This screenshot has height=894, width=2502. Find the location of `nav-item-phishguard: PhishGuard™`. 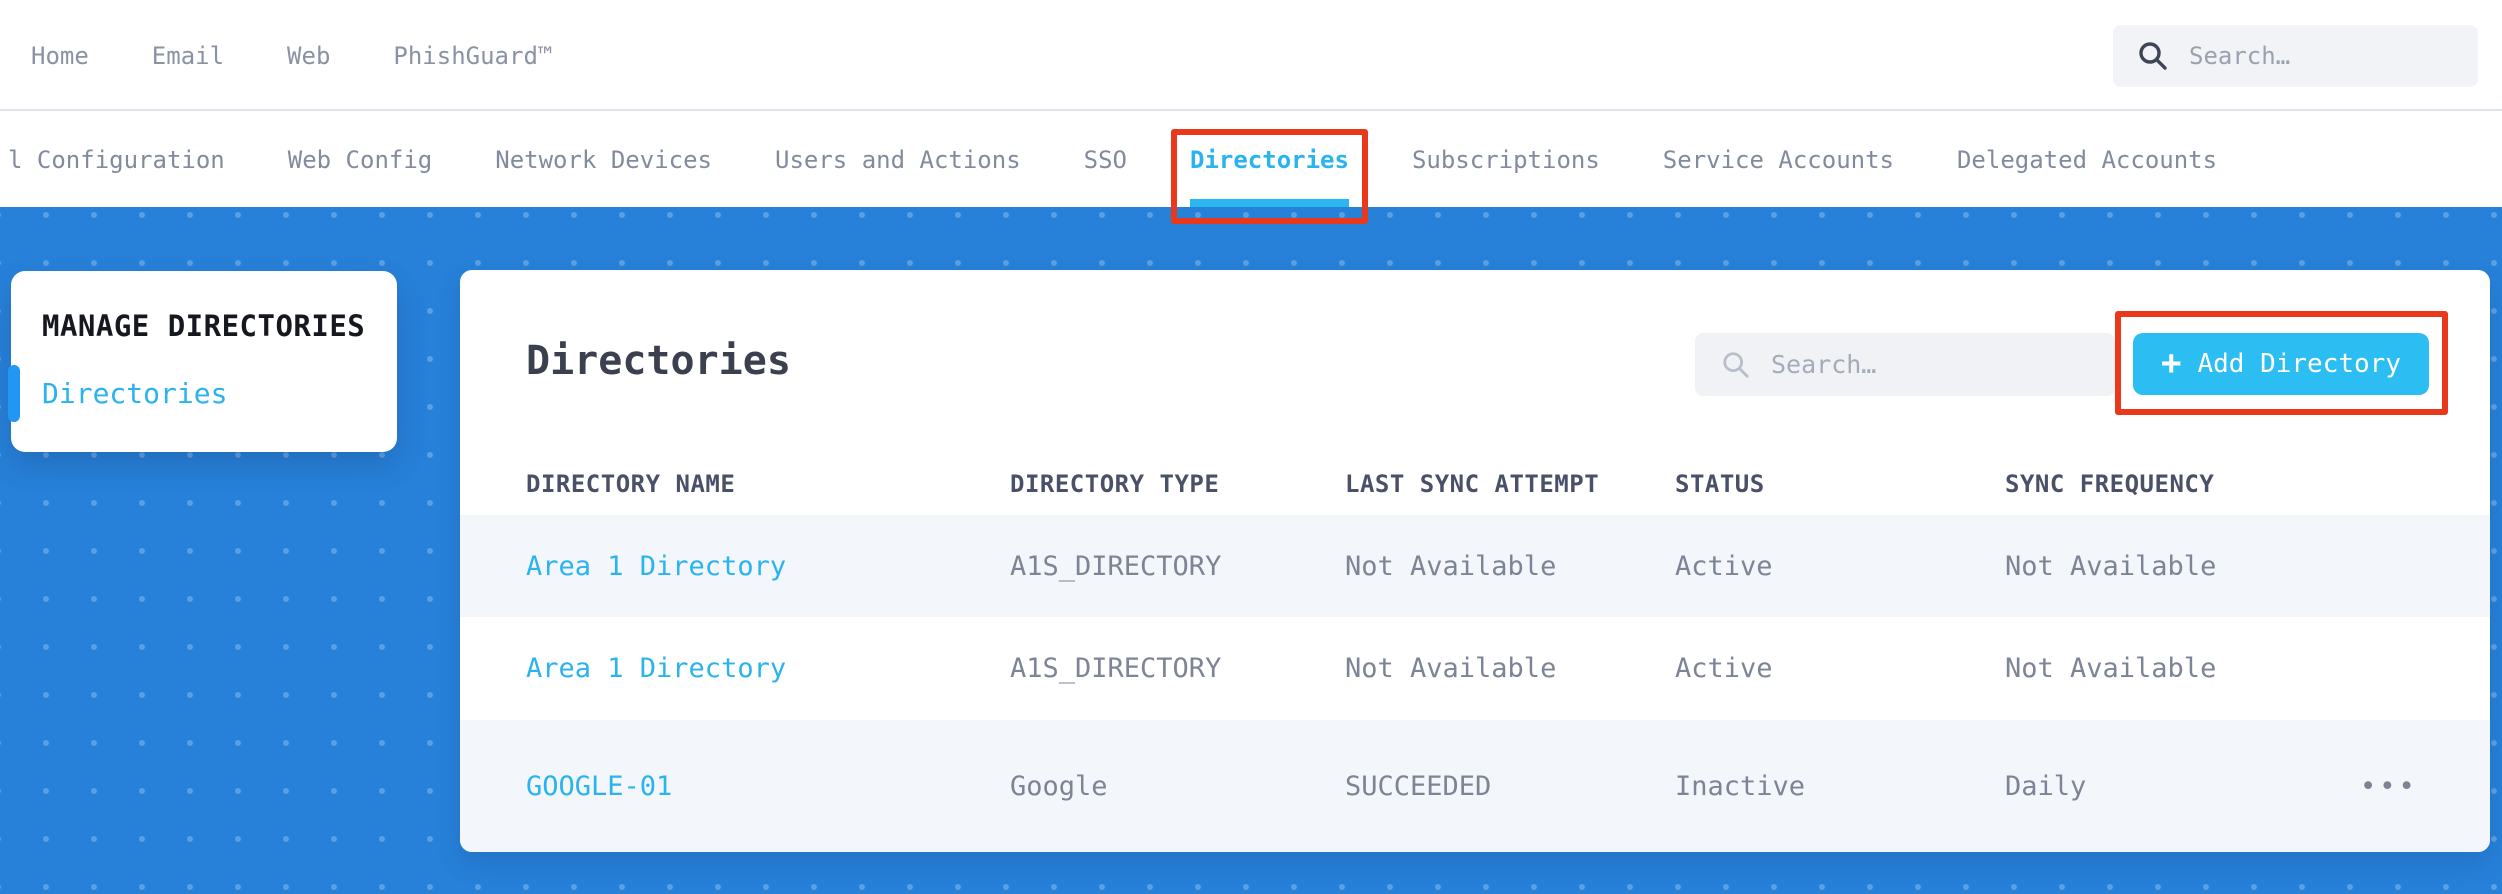

nav-item-phishguard: PhishGuard™ is located at coordinates (472, 56).